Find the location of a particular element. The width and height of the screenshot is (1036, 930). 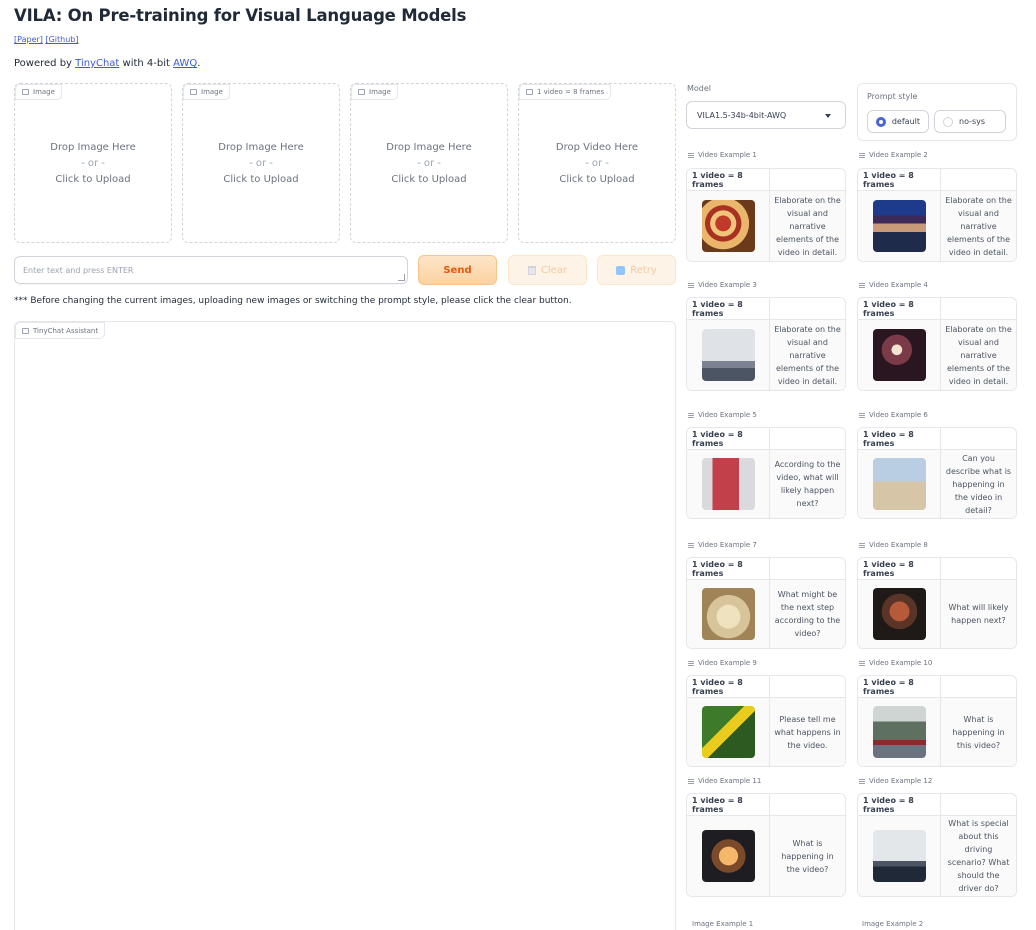

powered-prefix: Powered by is located at coordinates (45, 63).